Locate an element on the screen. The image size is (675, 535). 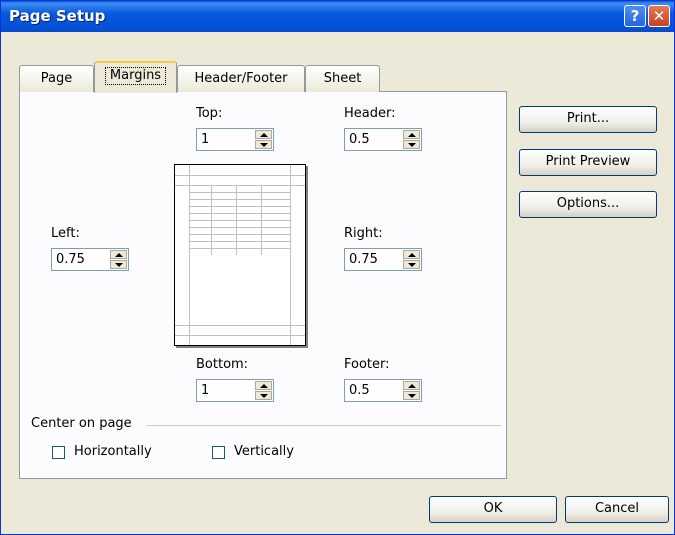
close-icon: ✕ is located at coordinates (659, 16).